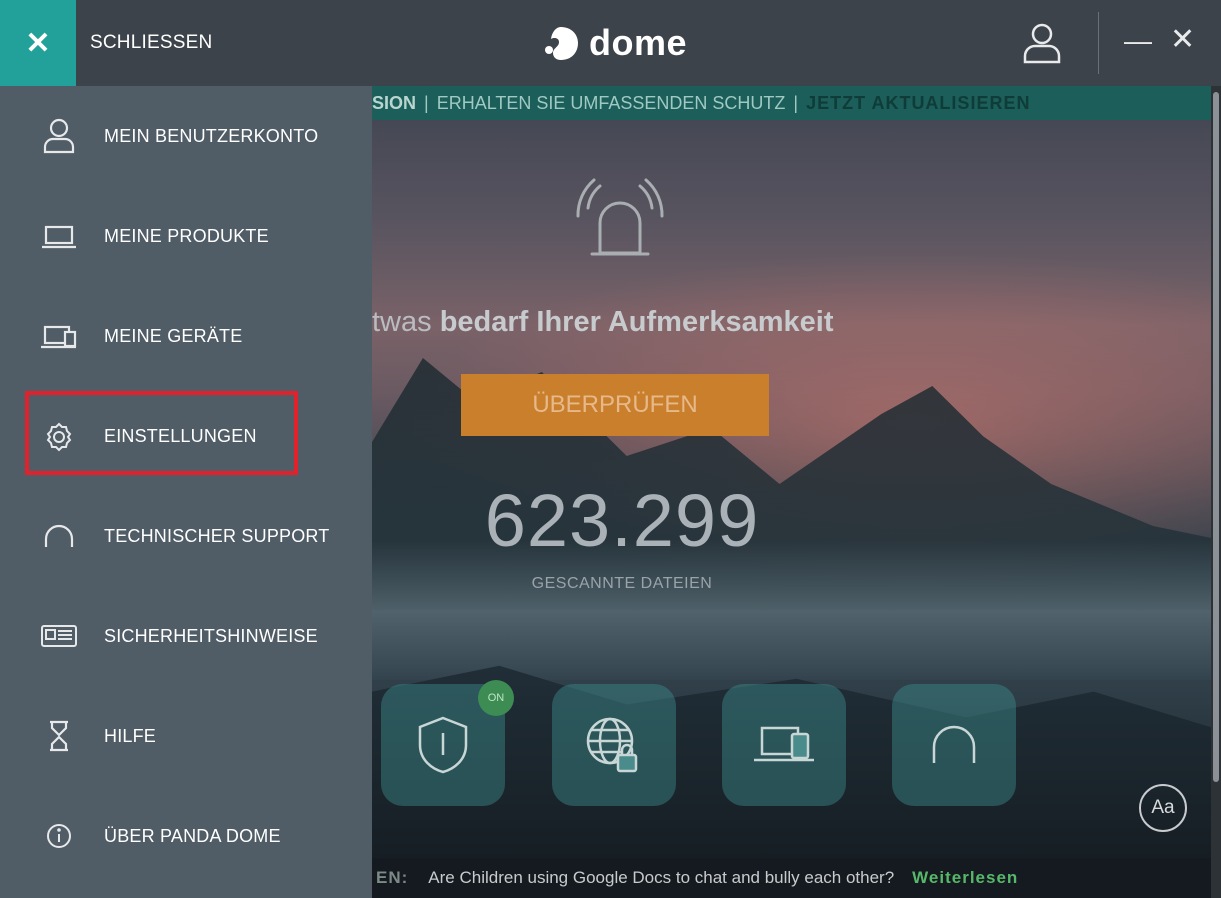  What do you see at coordinates (217, 535) in the screenshot?
I see `menu-item-label: TECHNISCHER SUPPORT` at bounding box center [217, 535].